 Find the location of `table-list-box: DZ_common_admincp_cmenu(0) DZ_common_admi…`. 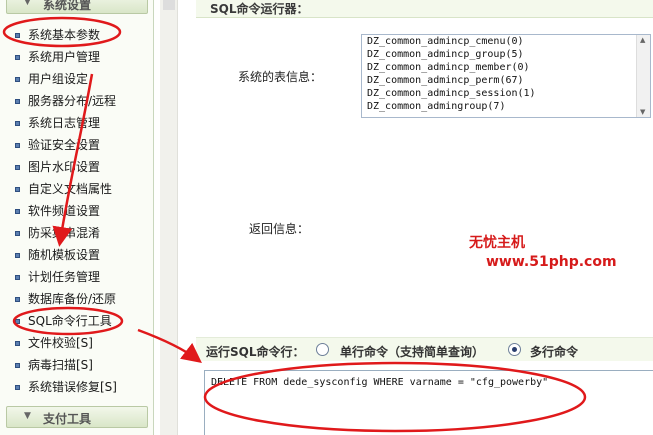

table-list-box: DZ_common_admincp_cmenu(0) DZ_common_admi… is located at coordinates (506, 76).